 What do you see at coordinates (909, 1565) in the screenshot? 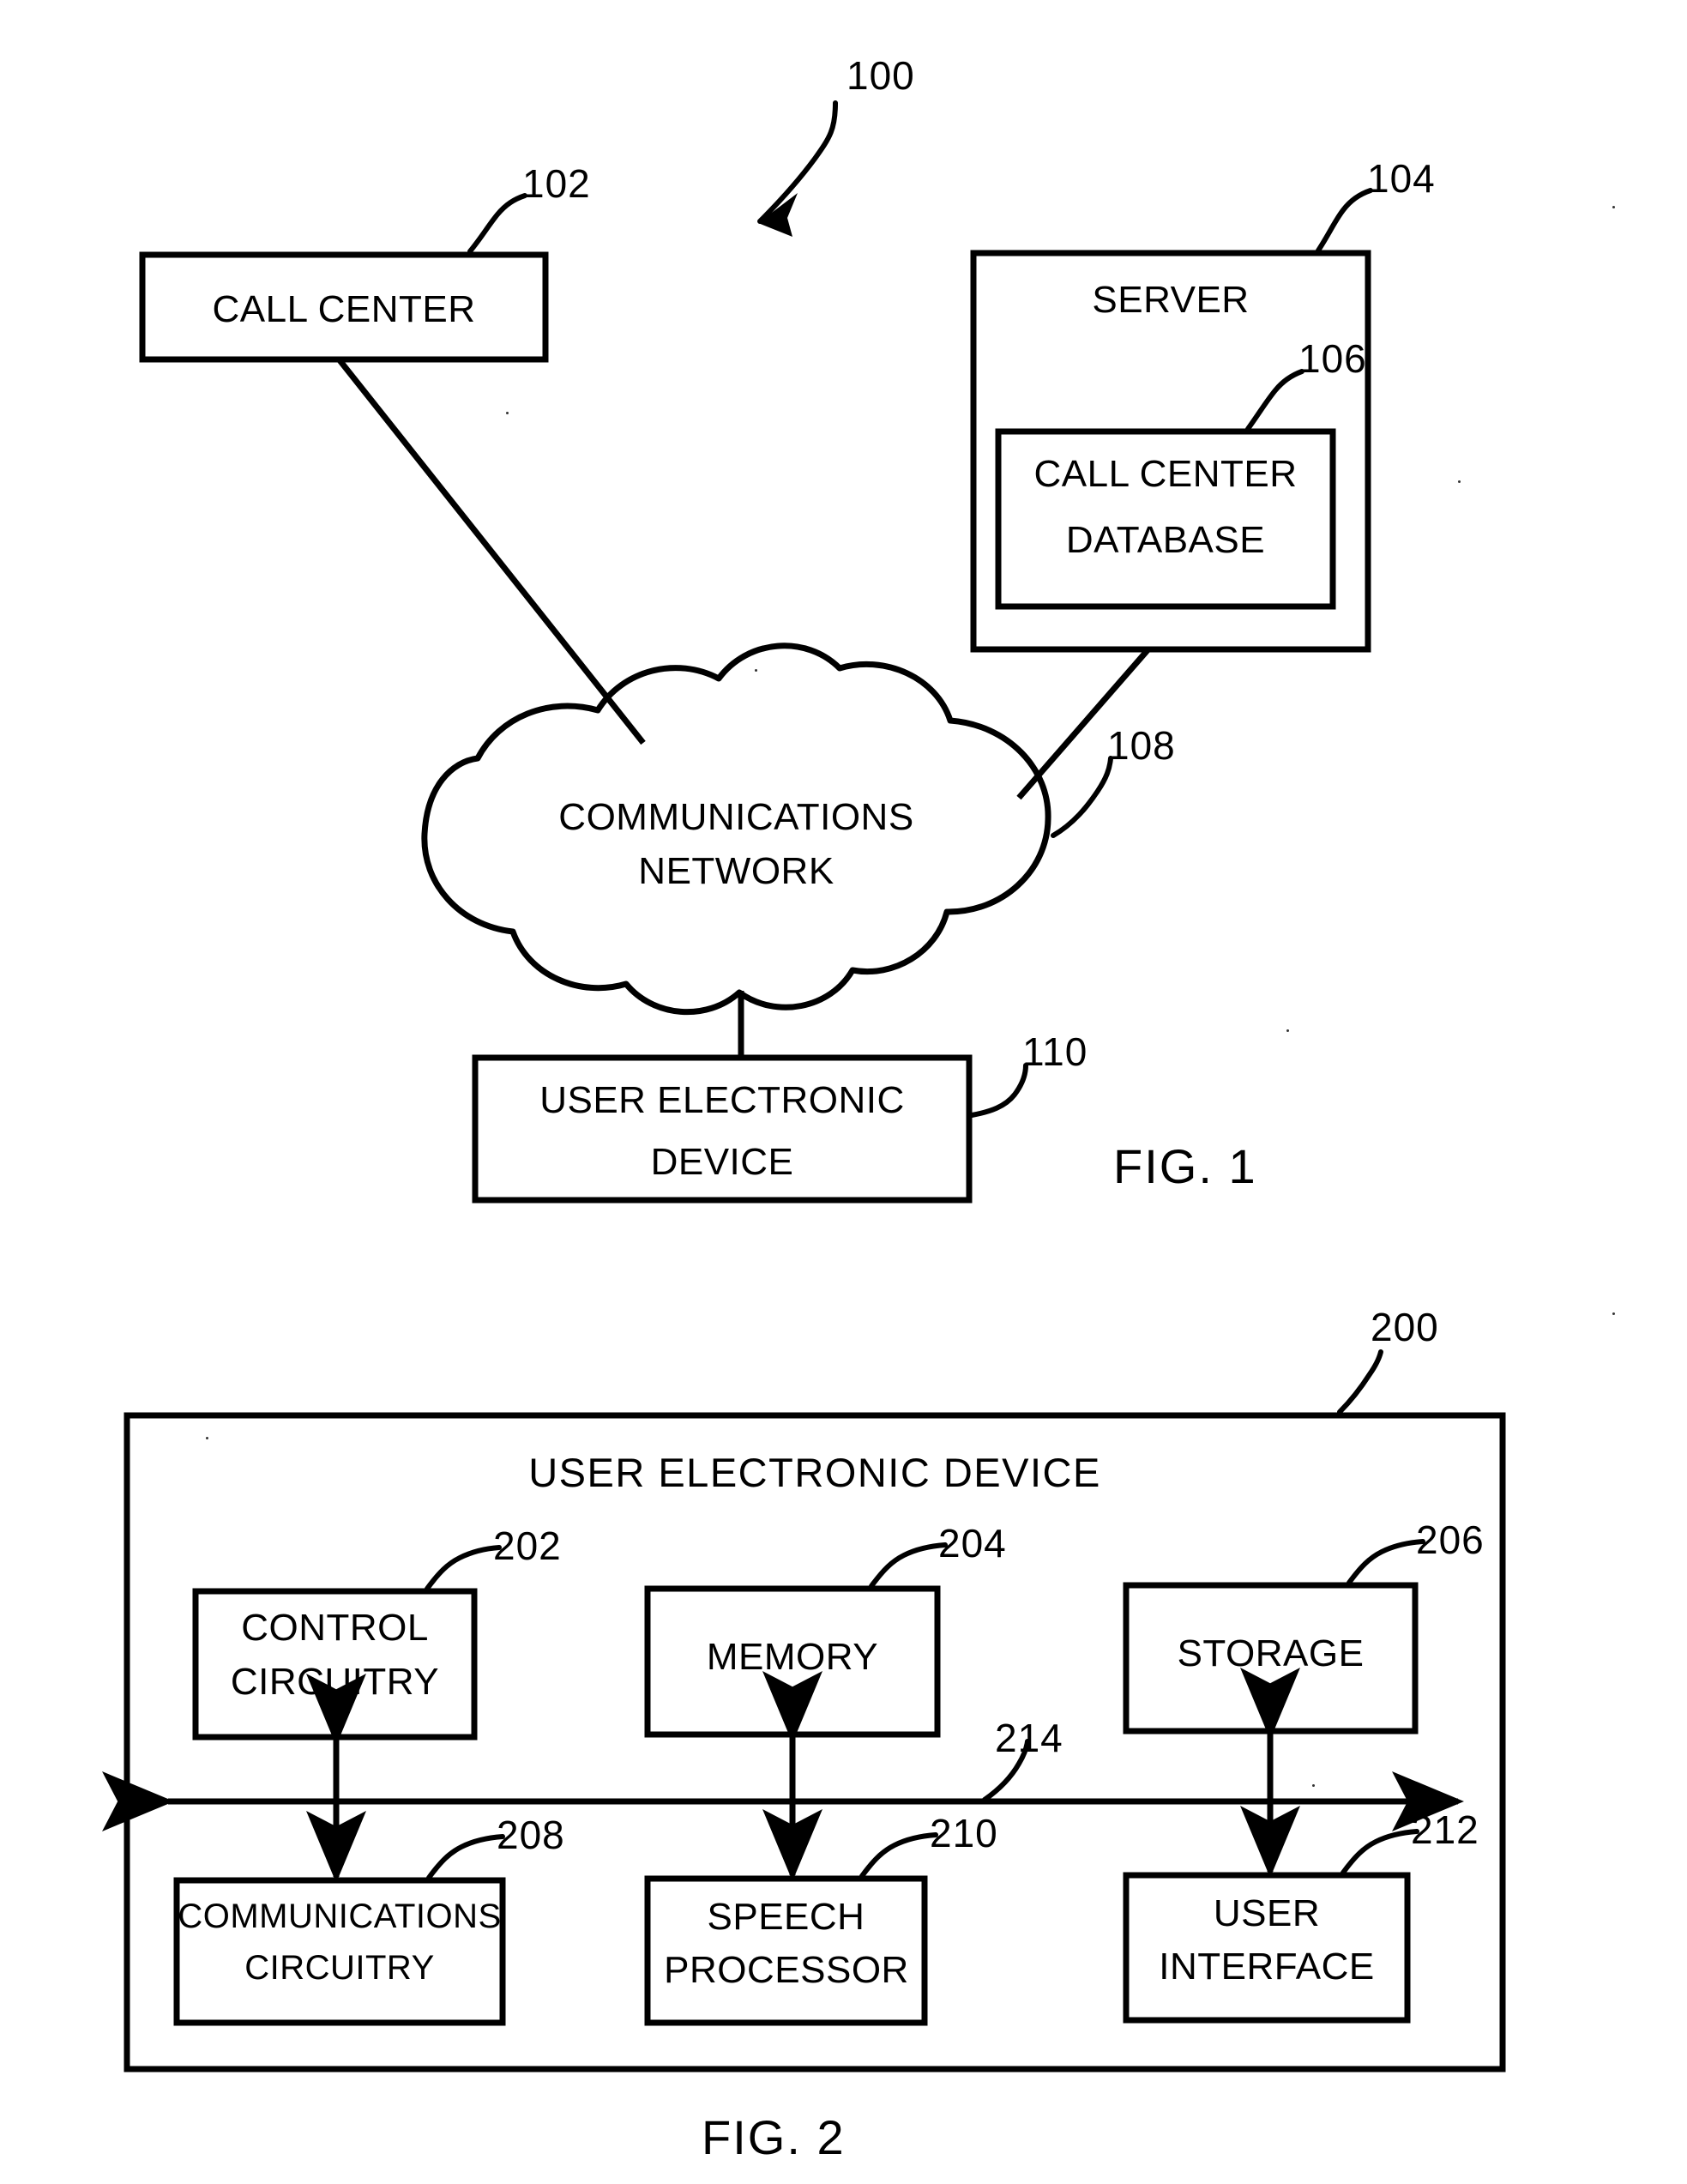
I see `ref-204-leader` at bounding box center [909, 1565].